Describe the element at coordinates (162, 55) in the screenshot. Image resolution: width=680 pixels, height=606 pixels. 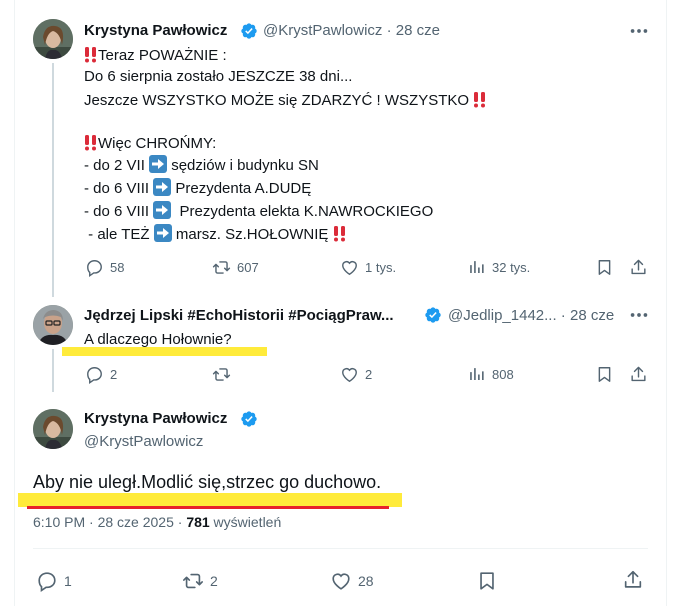
I see `tweet-text-part: Teraz POWAŻNIE :` at that location.